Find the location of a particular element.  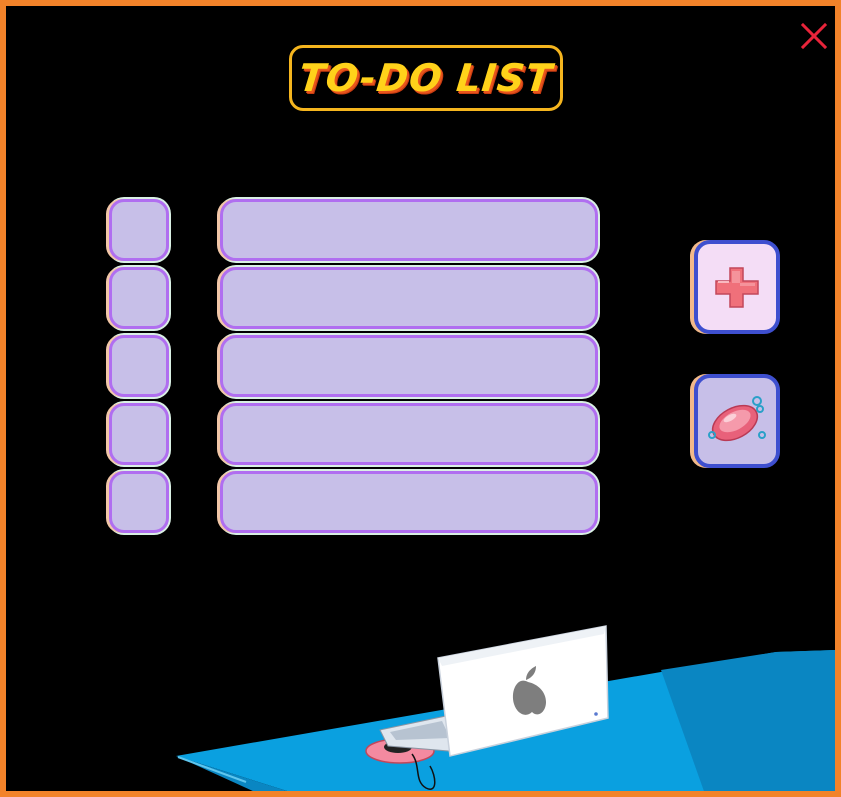

soap-icon is located at coordinates (737, 419).